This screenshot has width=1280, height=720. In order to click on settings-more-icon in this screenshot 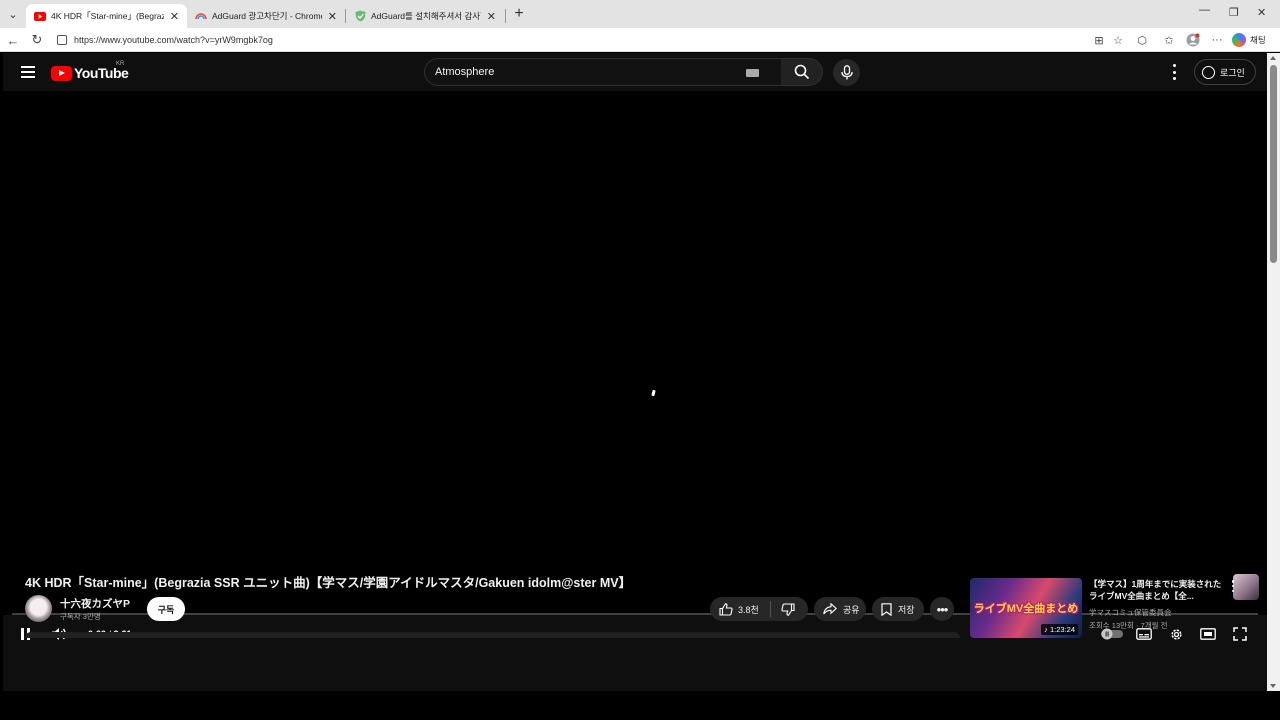, I will do `click(1174, 72)`.